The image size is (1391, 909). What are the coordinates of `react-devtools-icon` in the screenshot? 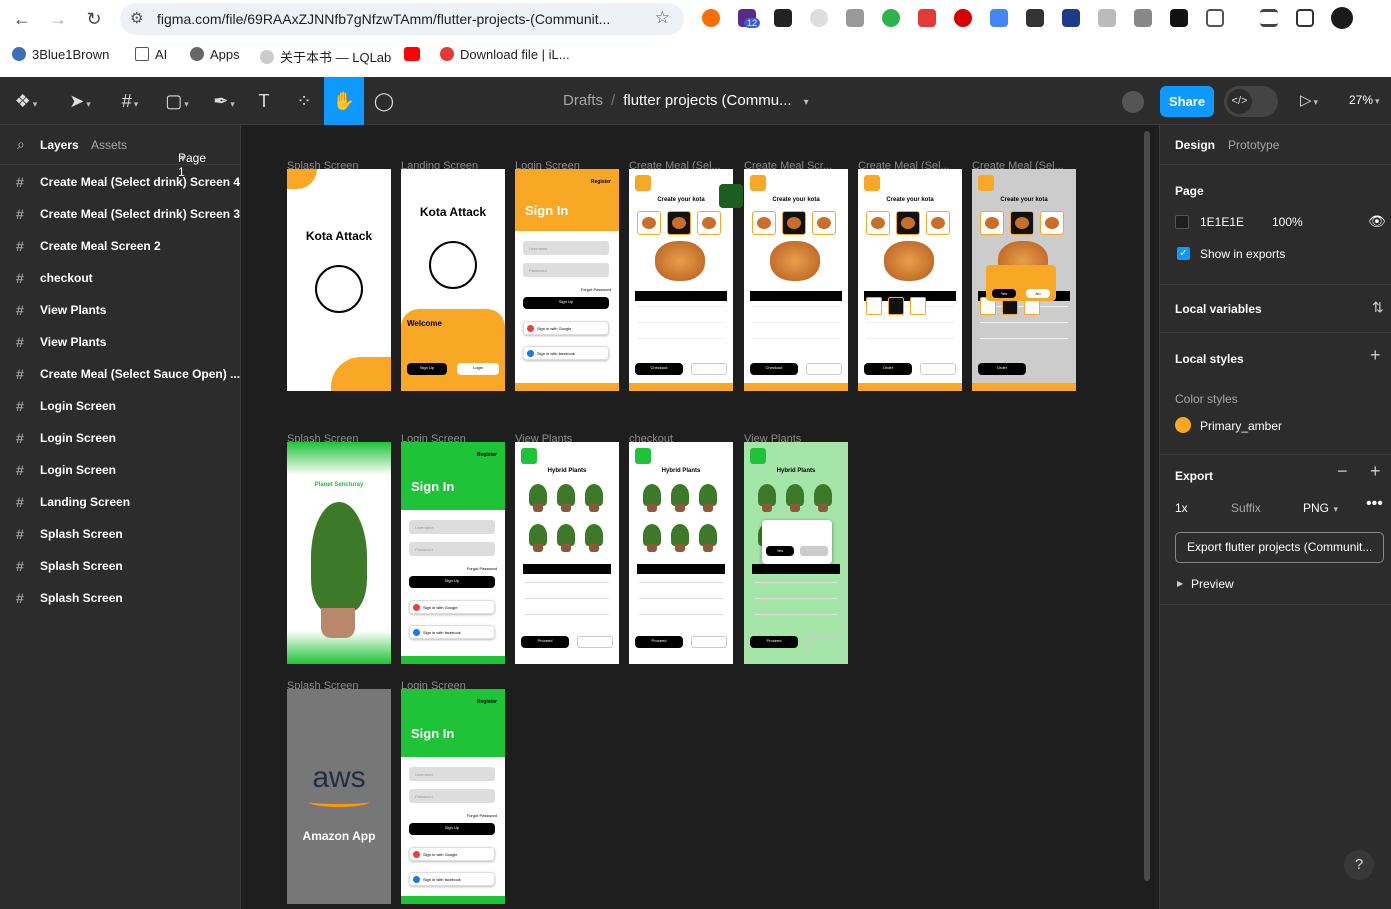 It's located at (783, 18).